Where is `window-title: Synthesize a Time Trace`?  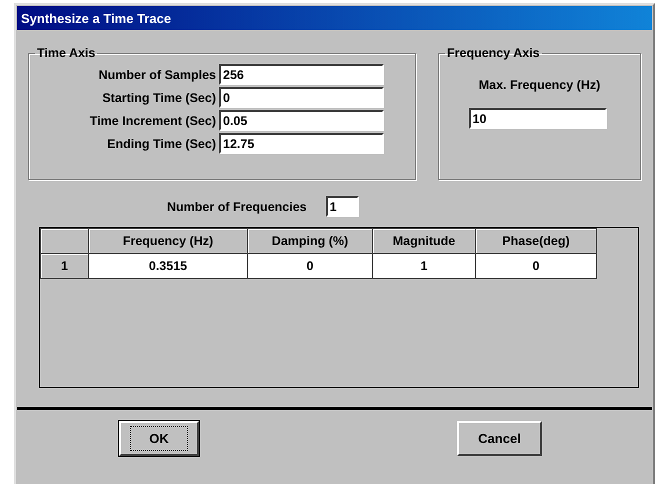
window-title: Synthesize a Time Trace is located at coordinates (96, 18).